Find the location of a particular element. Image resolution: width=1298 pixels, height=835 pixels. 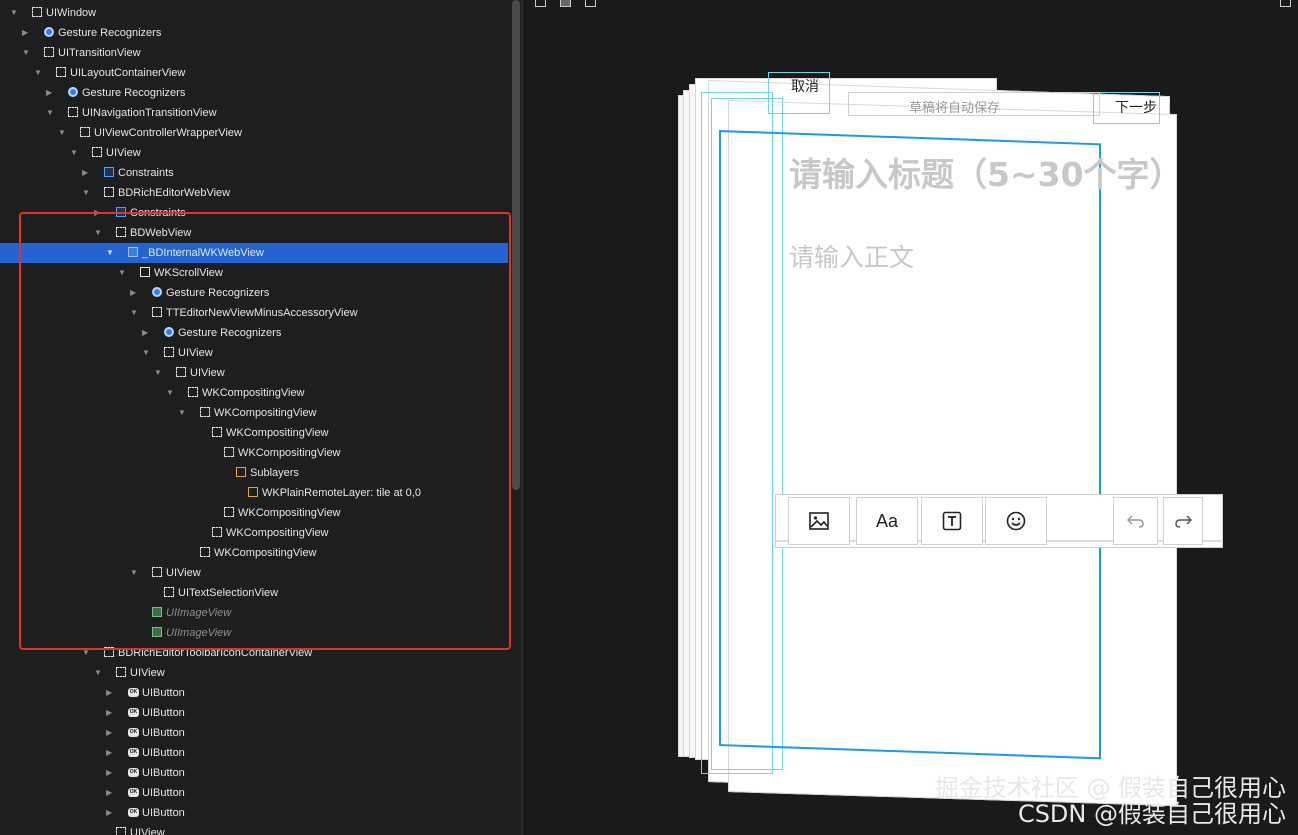

tree-row: ▼ _BDInternalWKWebView is located at coordinates (254, 253).